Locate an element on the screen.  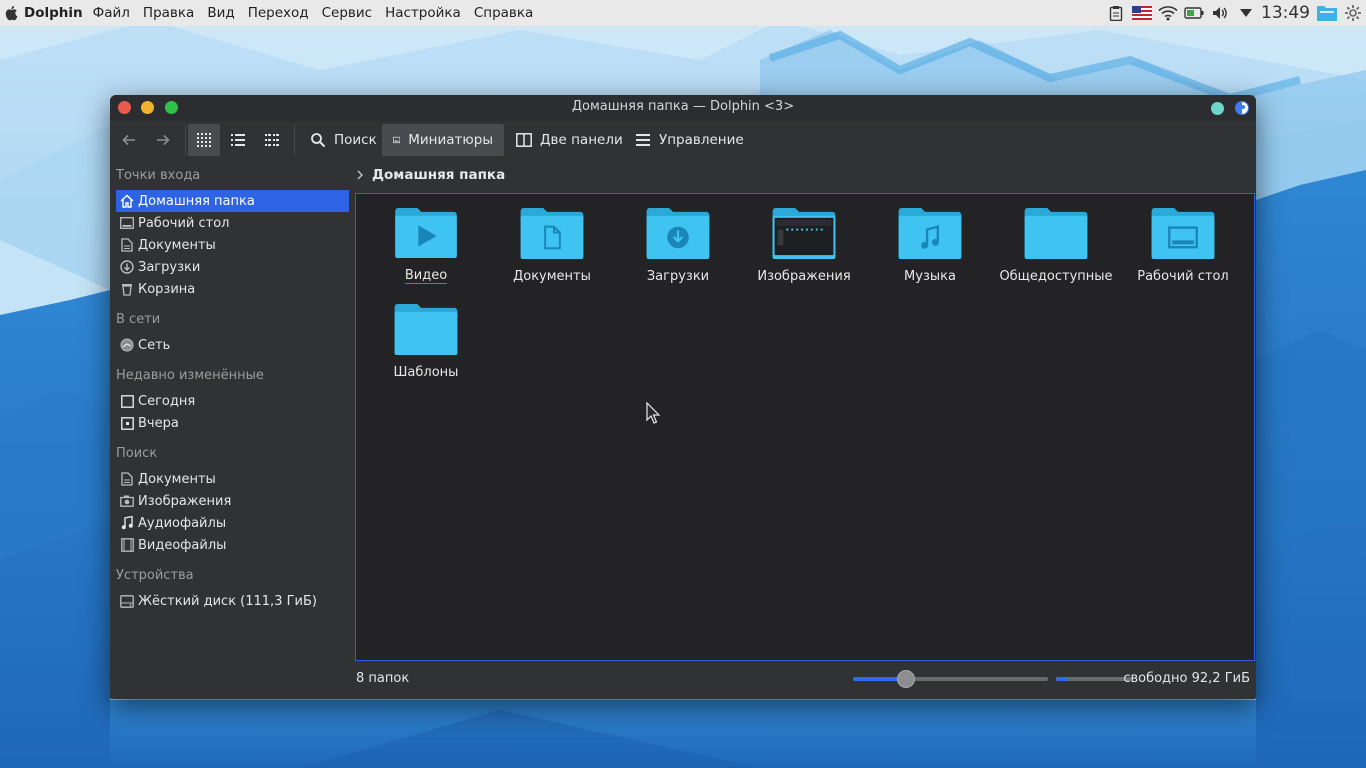
folder-item-documents: Документы is located at coordinates (552, 239).